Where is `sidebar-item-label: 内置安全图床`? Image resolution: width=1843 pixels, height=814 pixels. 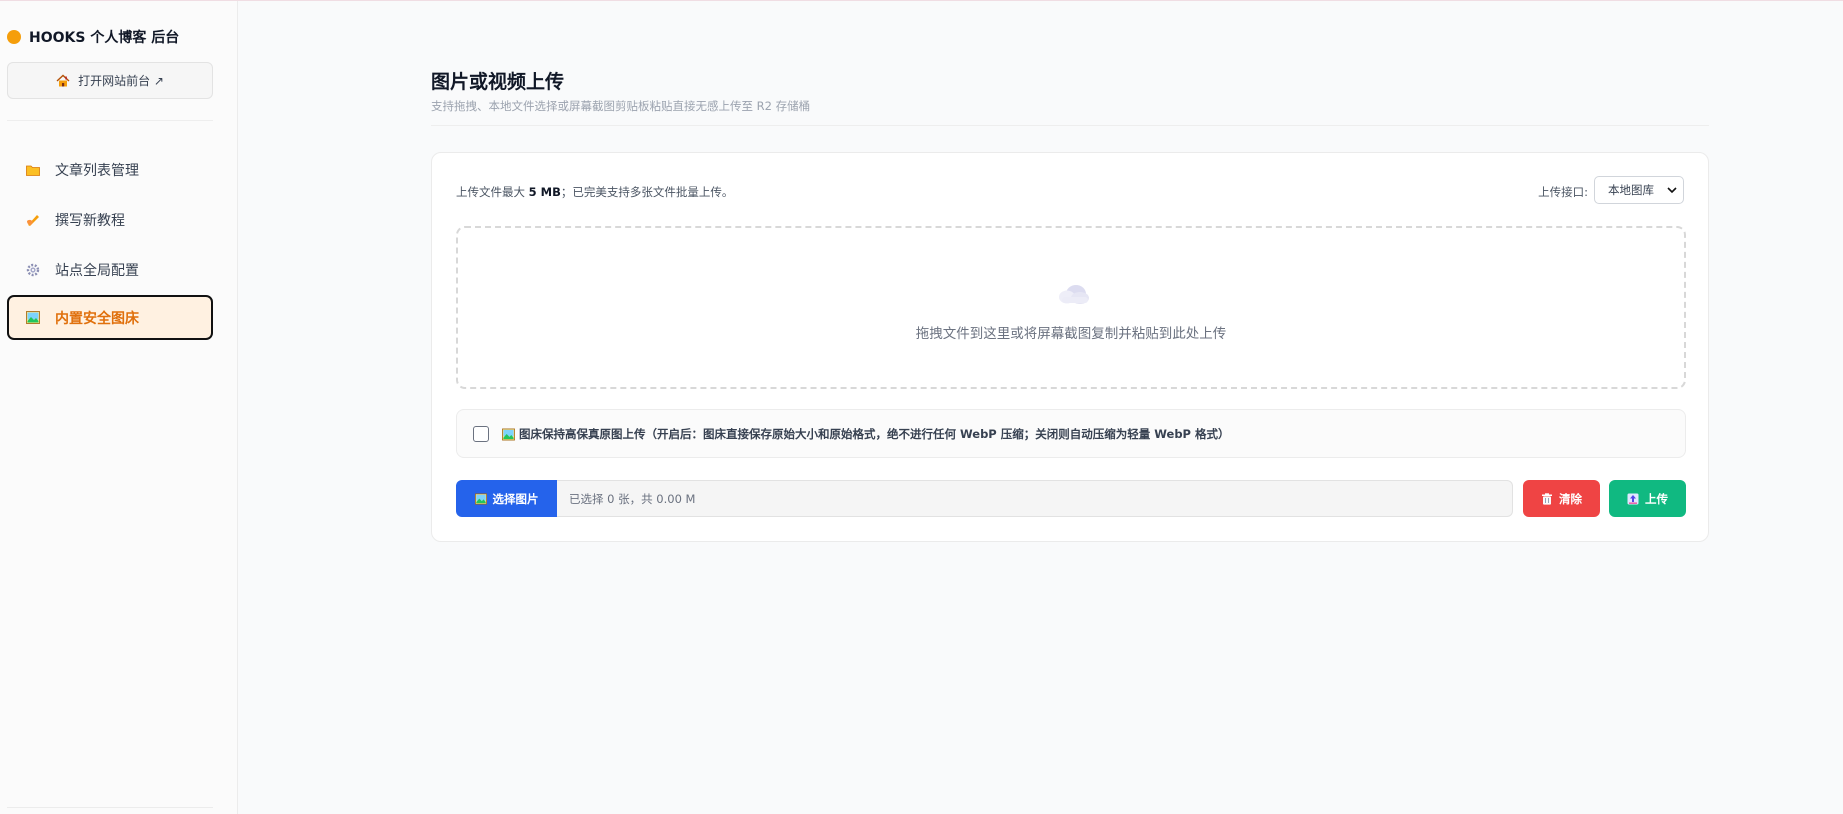 sidebar-item-label: 内置安全图床 is located at coordinates (97, 318).